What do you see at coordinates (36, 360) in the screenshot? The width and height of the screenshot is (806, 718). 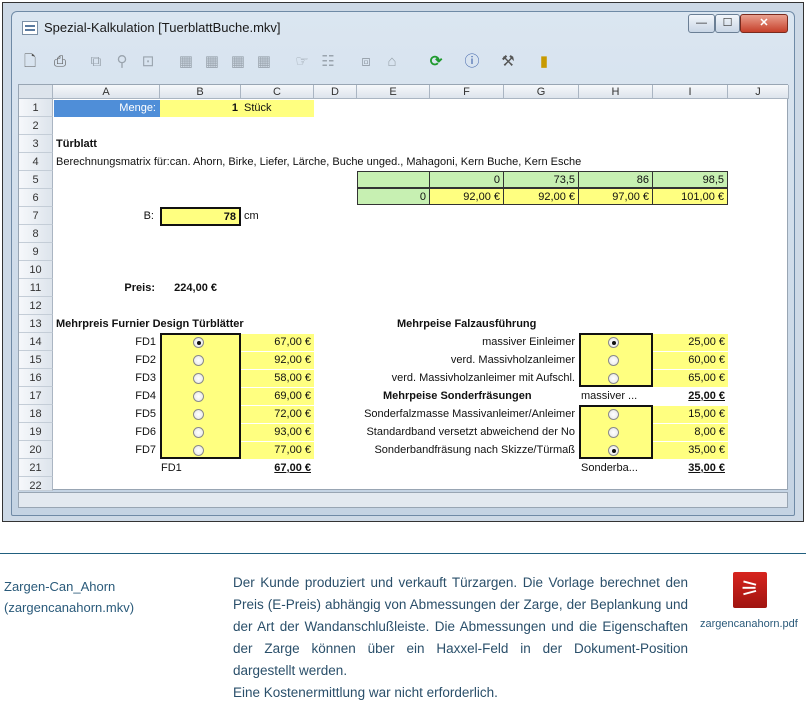 I see `row-header: 15` at bounding box center [36, 360].